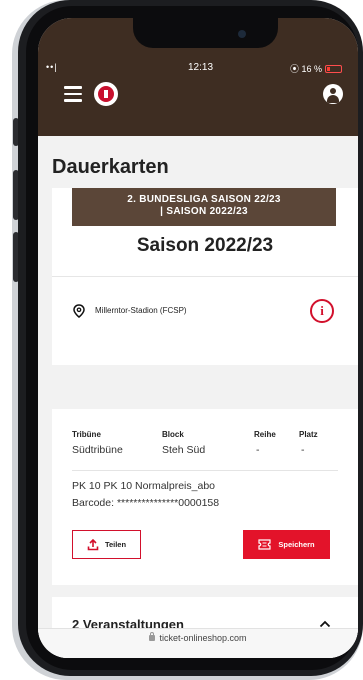 The height and width of the screenshot is (680, 363). I want to click on col-block-value: Steh Süd, so click(184, 450).